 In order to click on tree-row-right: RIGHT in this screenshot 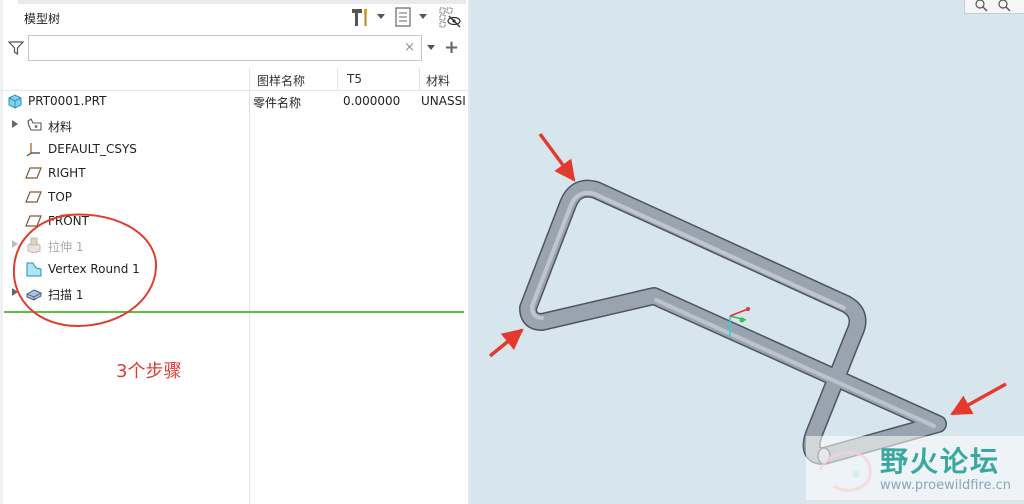, I will do `click(233, 173)`.